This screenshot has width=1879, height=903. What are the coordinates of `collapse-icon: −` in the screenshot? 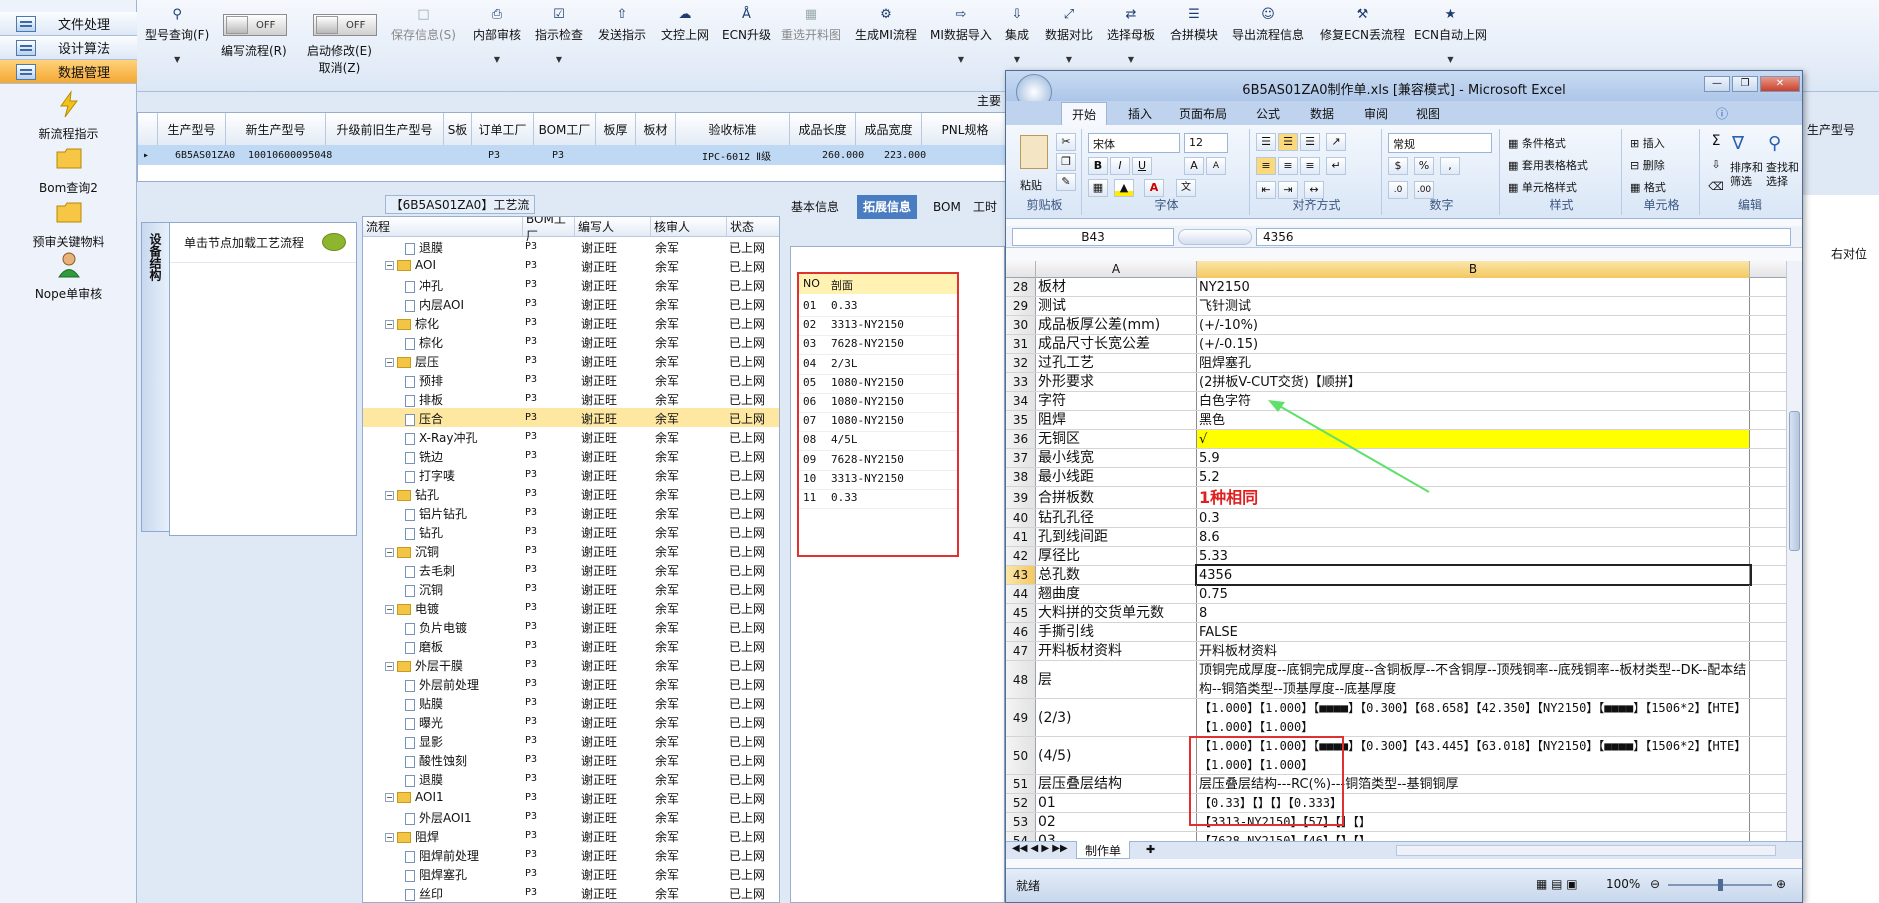 It's located at (389, 837).